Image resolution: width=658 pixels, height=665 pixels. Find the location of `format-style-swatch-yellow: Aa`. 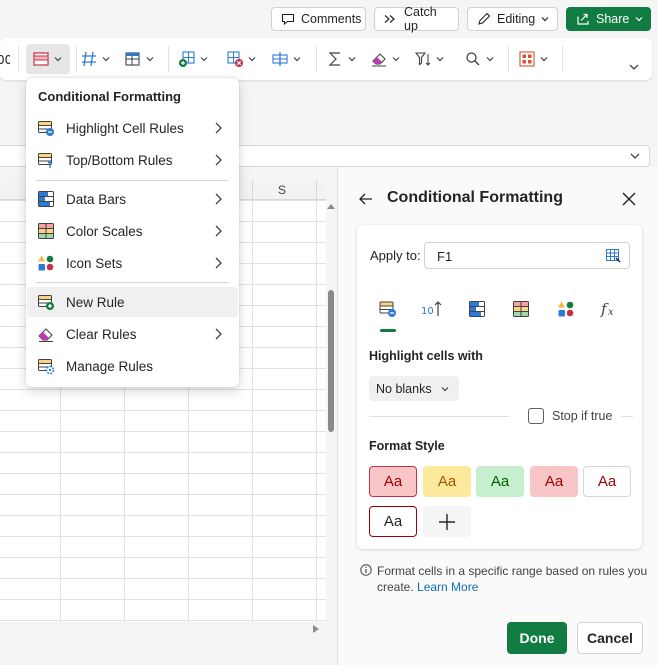

format-style-swatch-yellow: Aa is located at coordinates (447, 481).